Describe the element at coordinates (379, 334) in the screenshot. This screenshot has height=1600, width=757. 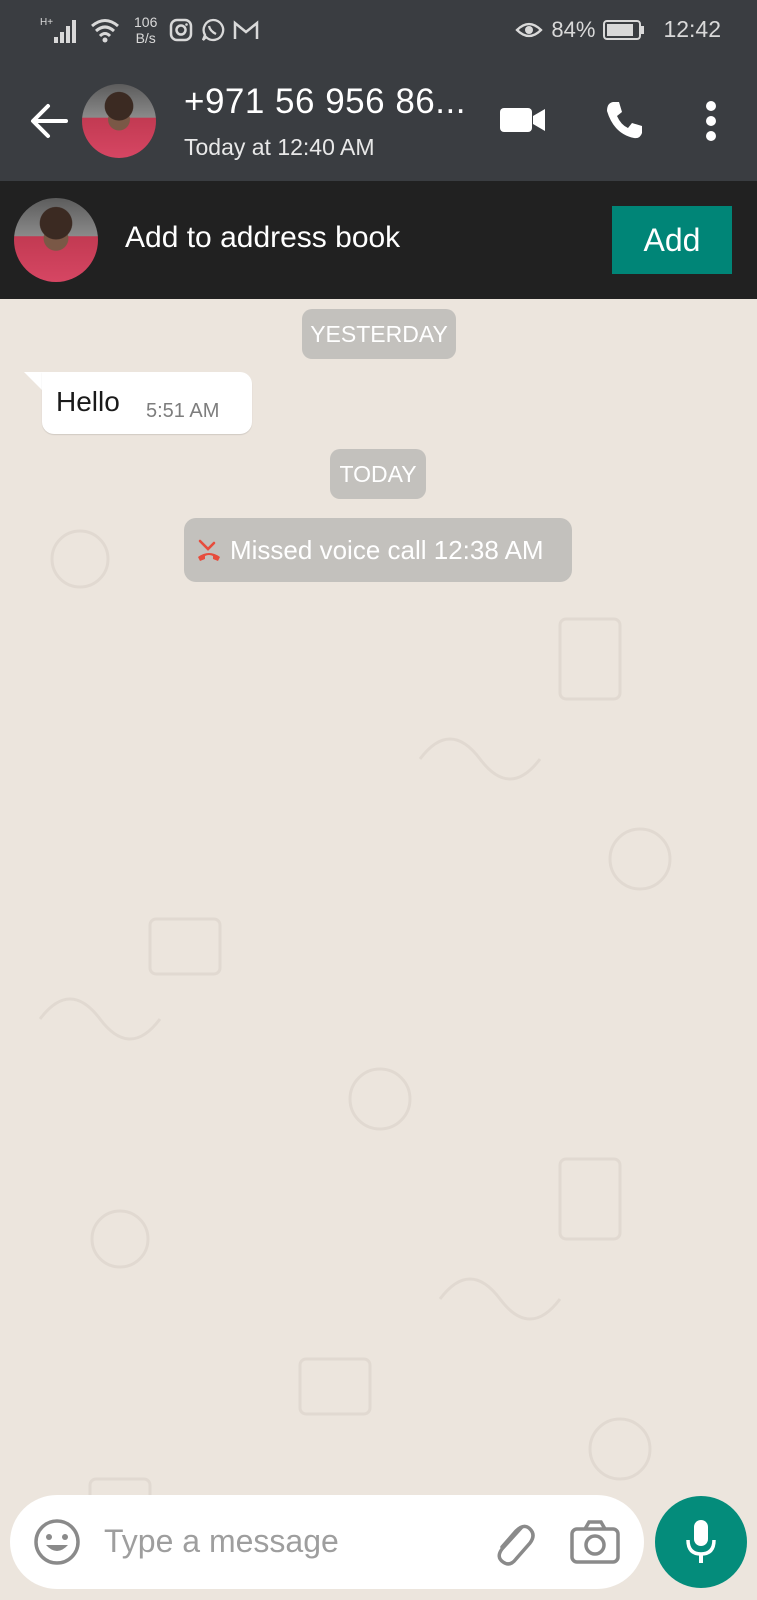
I see `date-chip-yesterday: YESTERDAY` at that location.